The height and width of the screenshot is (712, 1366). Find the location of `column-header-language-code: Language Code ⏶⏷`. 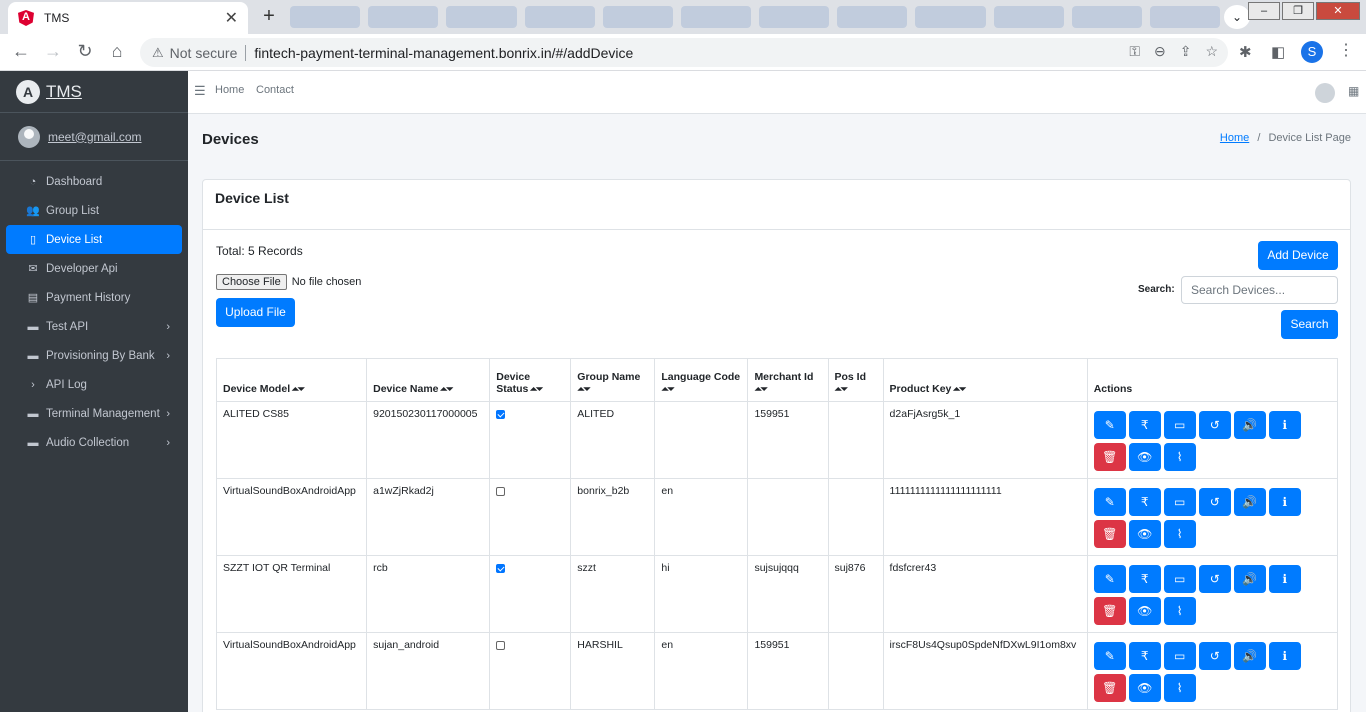

column-header-language-code: Language Code ⏶⏷ is located at coordinates (701, 380).